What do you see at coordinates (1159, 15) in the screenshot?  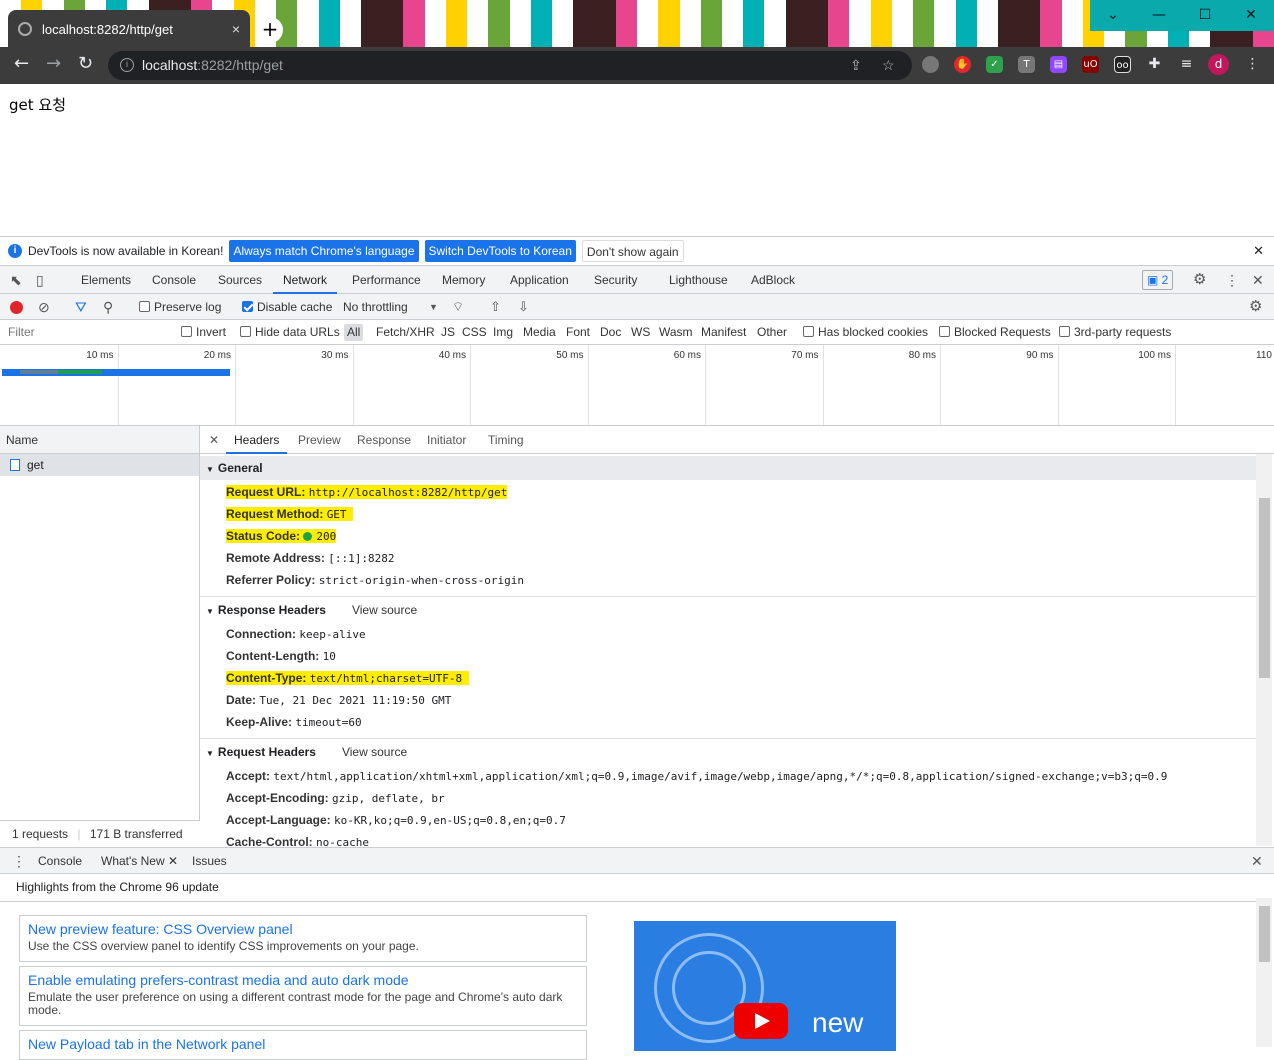 I see `minimize-button: —` at bounding box center [1159, 15].